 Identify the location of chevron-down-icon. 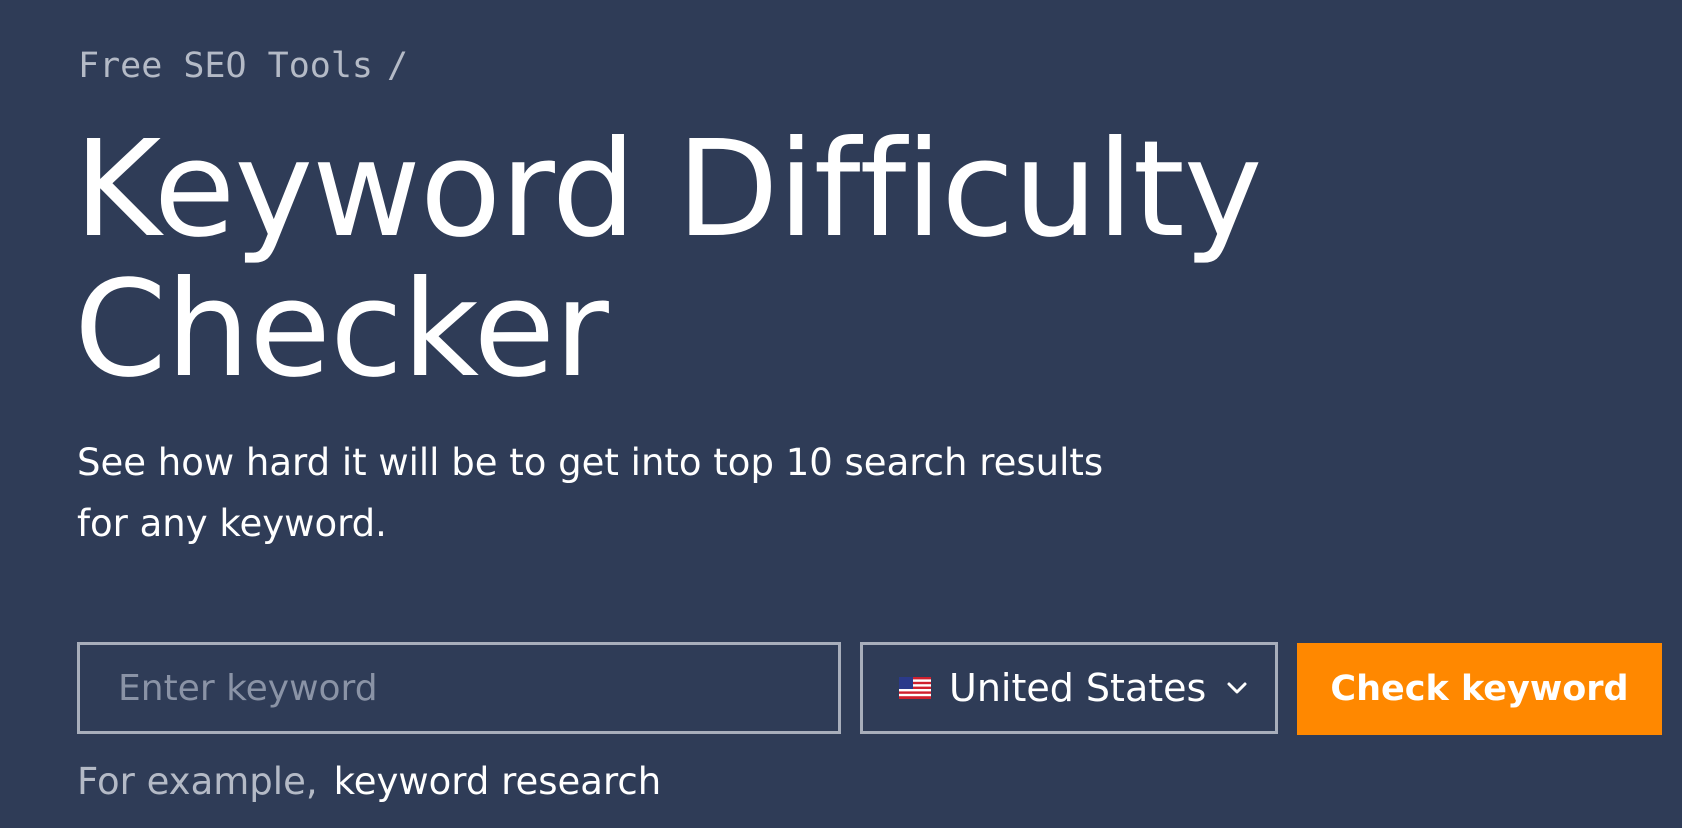
(1237, 688).